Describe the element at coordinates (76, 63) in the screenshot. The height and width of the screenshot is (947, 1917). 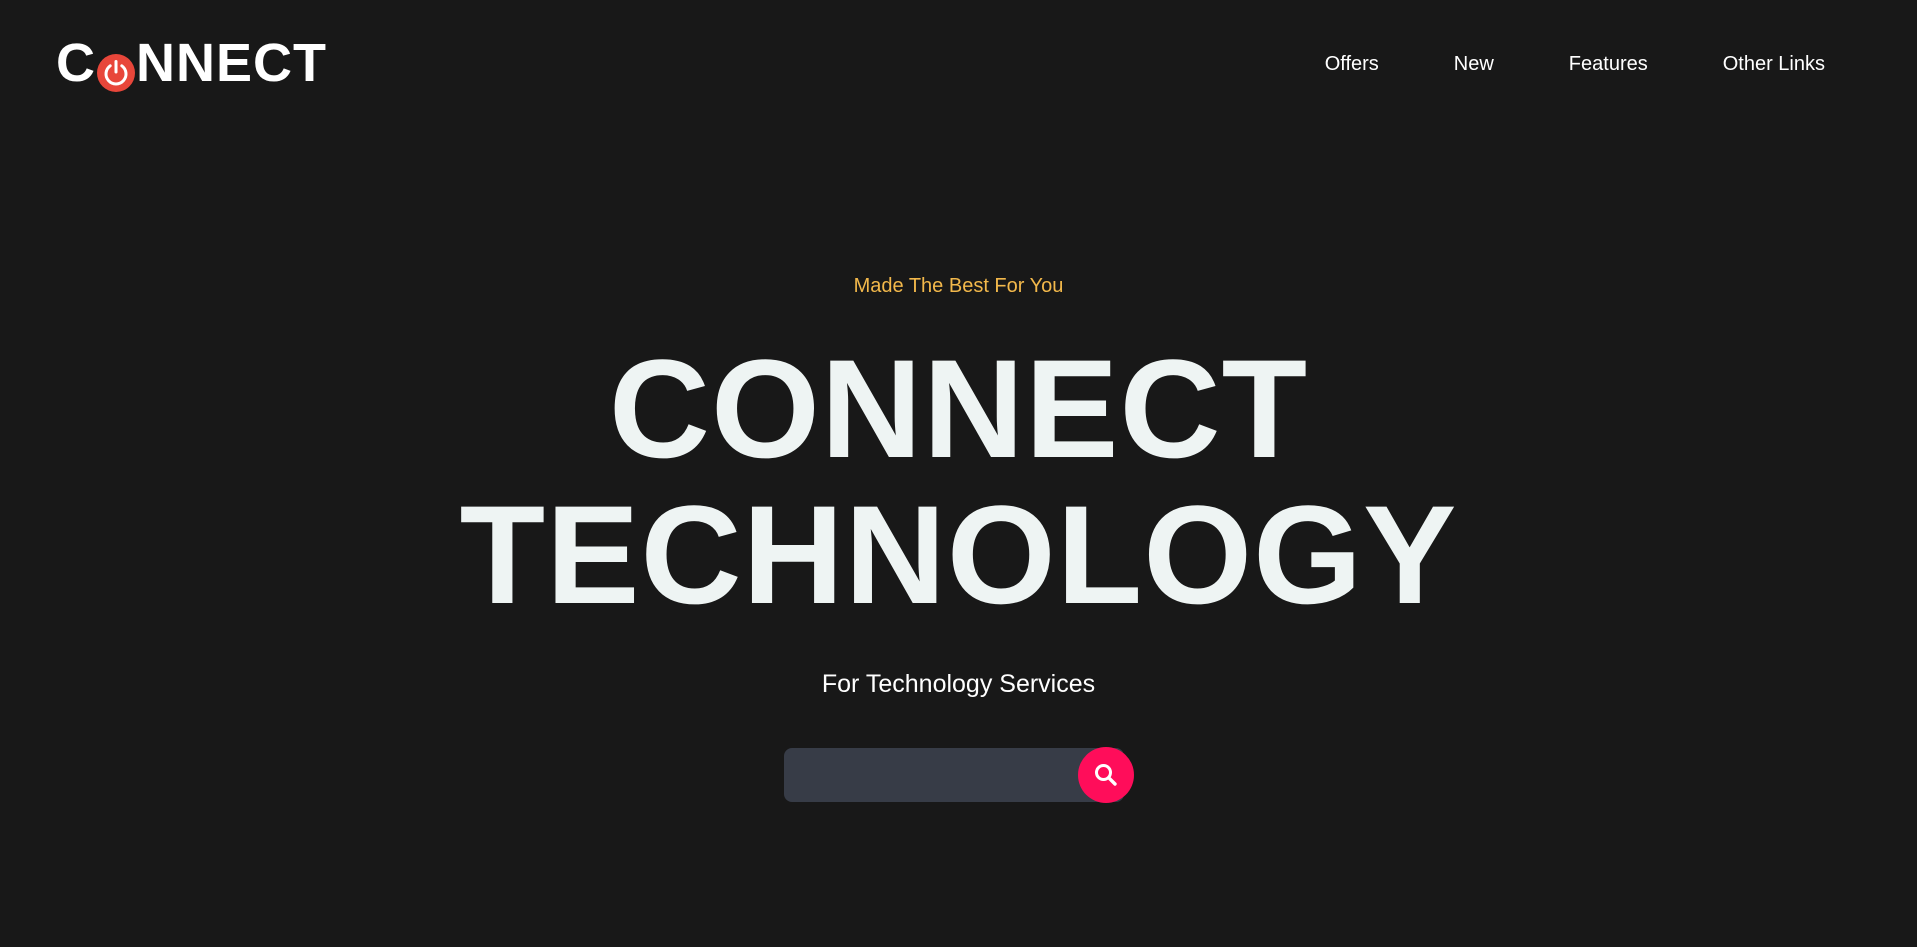
I see `logo-prefix: C` at that location.